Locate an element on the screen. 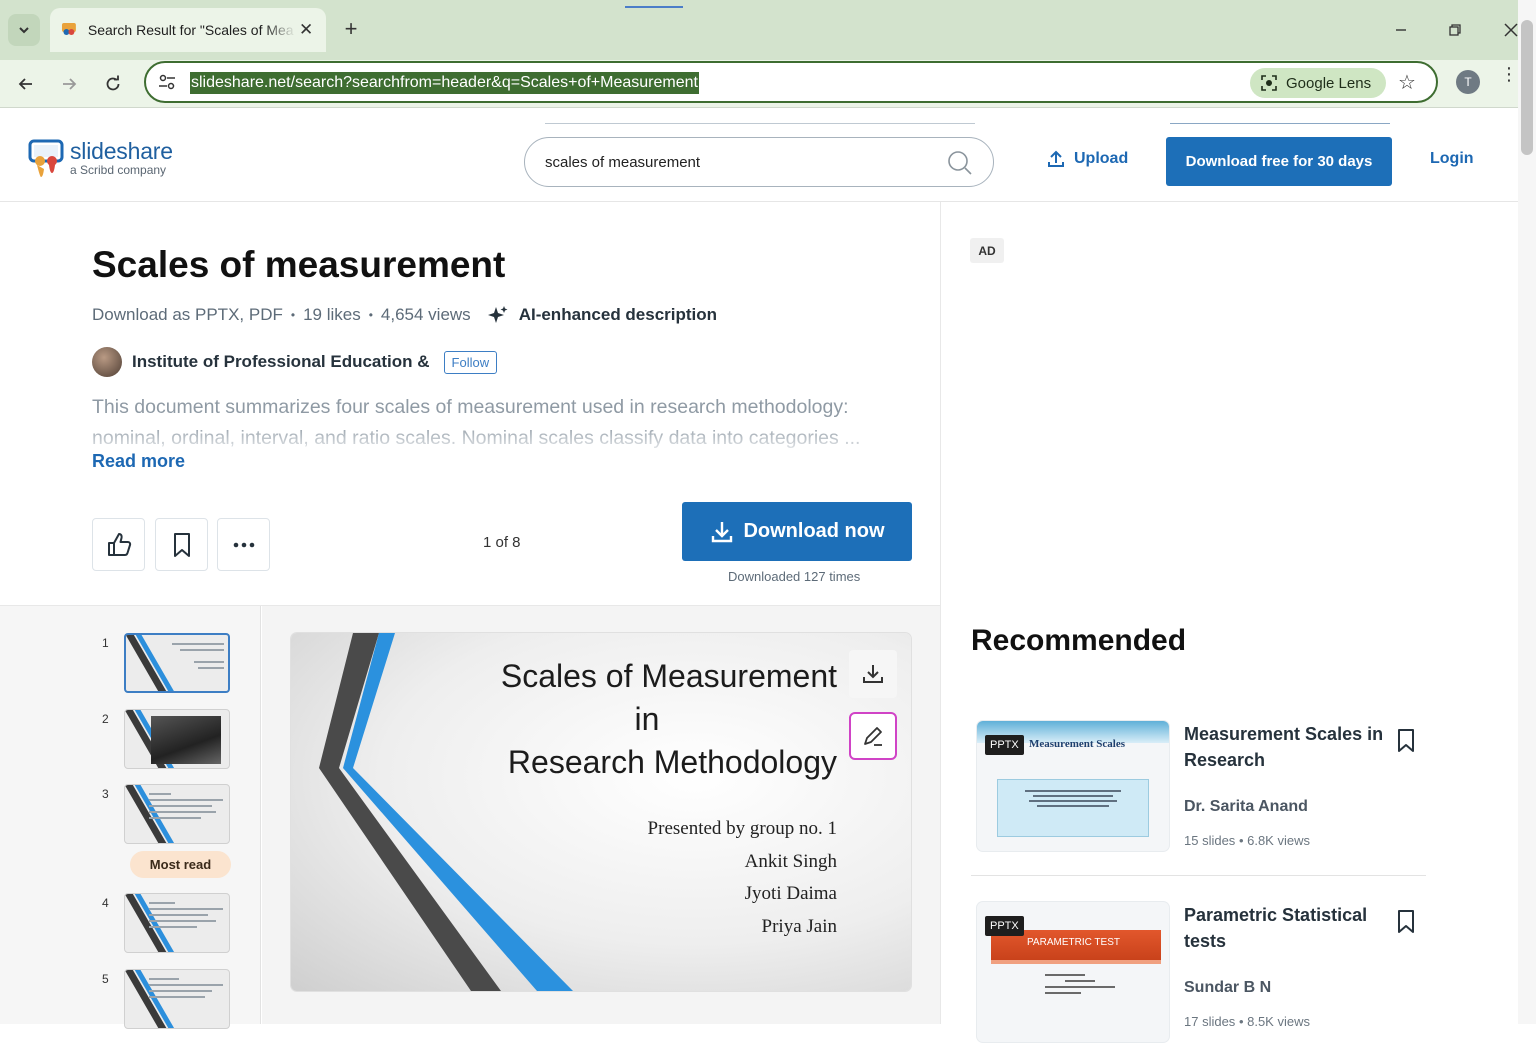  tab-search-button is located at coordinates (24, 30).